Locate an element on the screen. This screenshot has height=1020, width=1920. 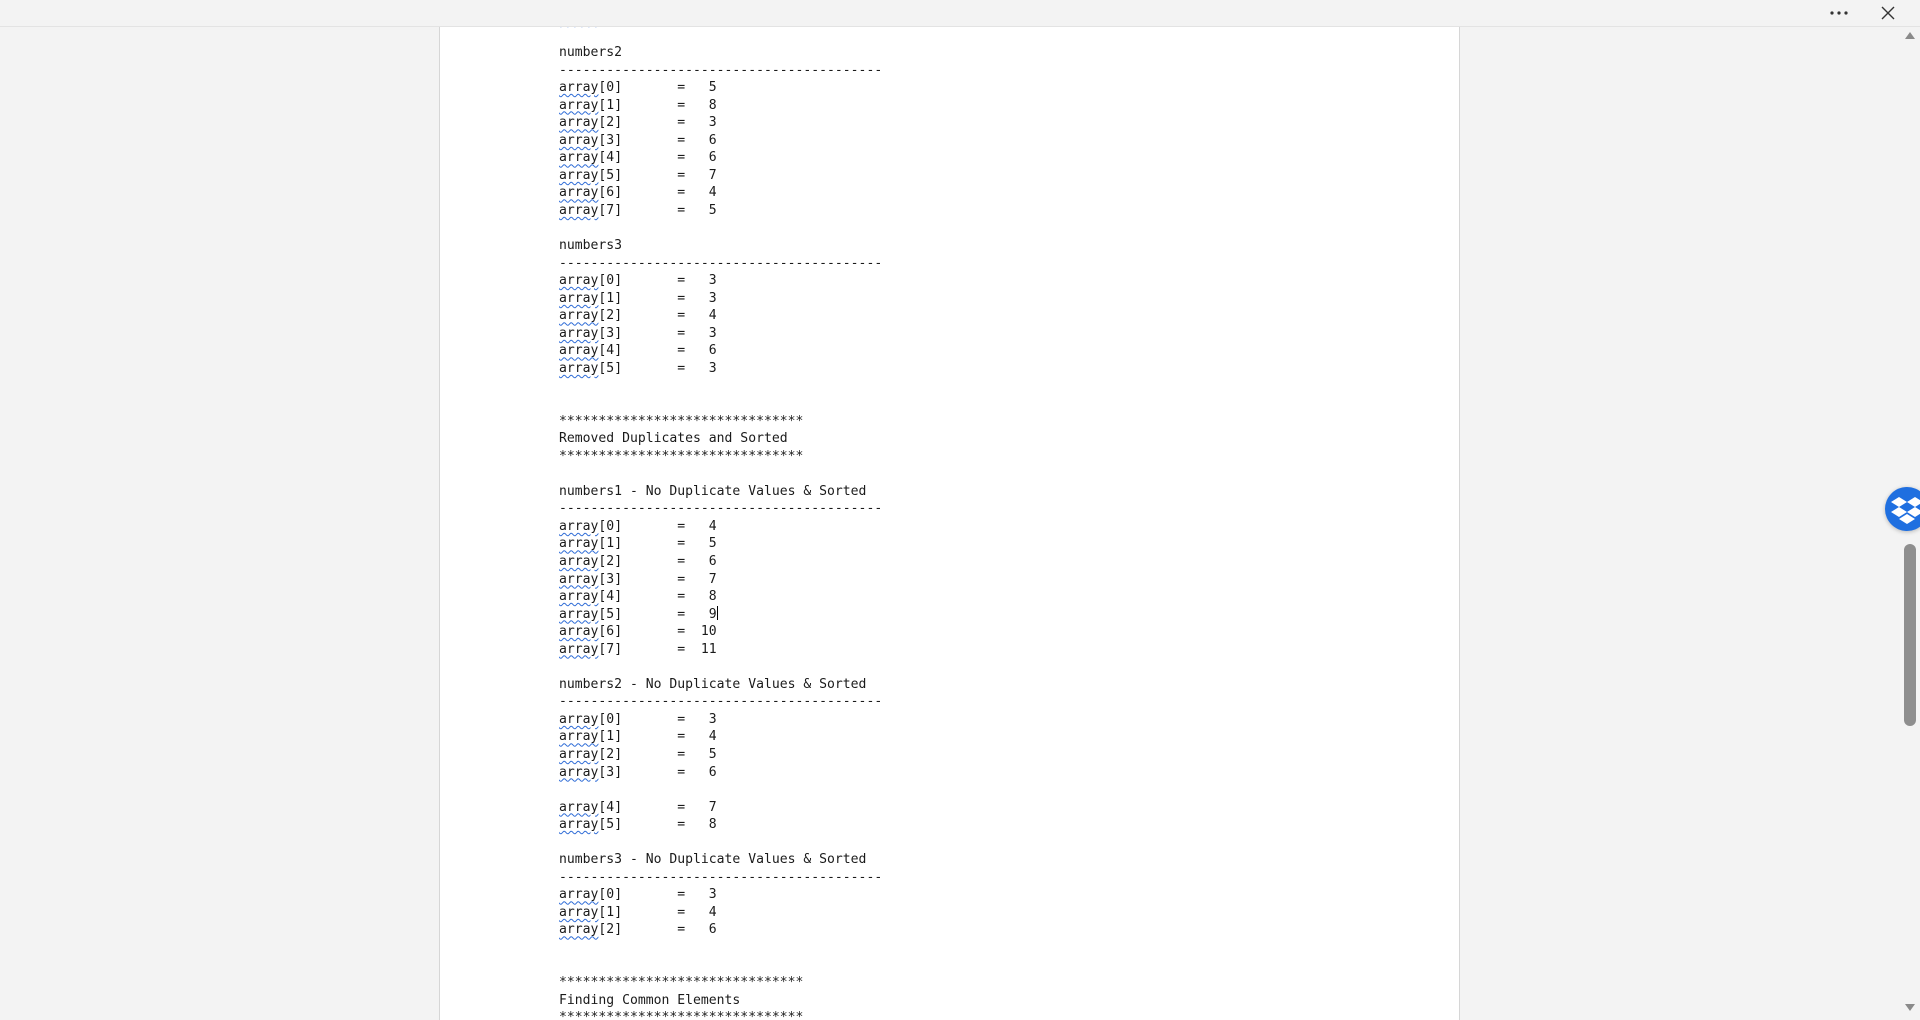
scroll-down-arrow-icon is located at coordinates (1910, 1007).